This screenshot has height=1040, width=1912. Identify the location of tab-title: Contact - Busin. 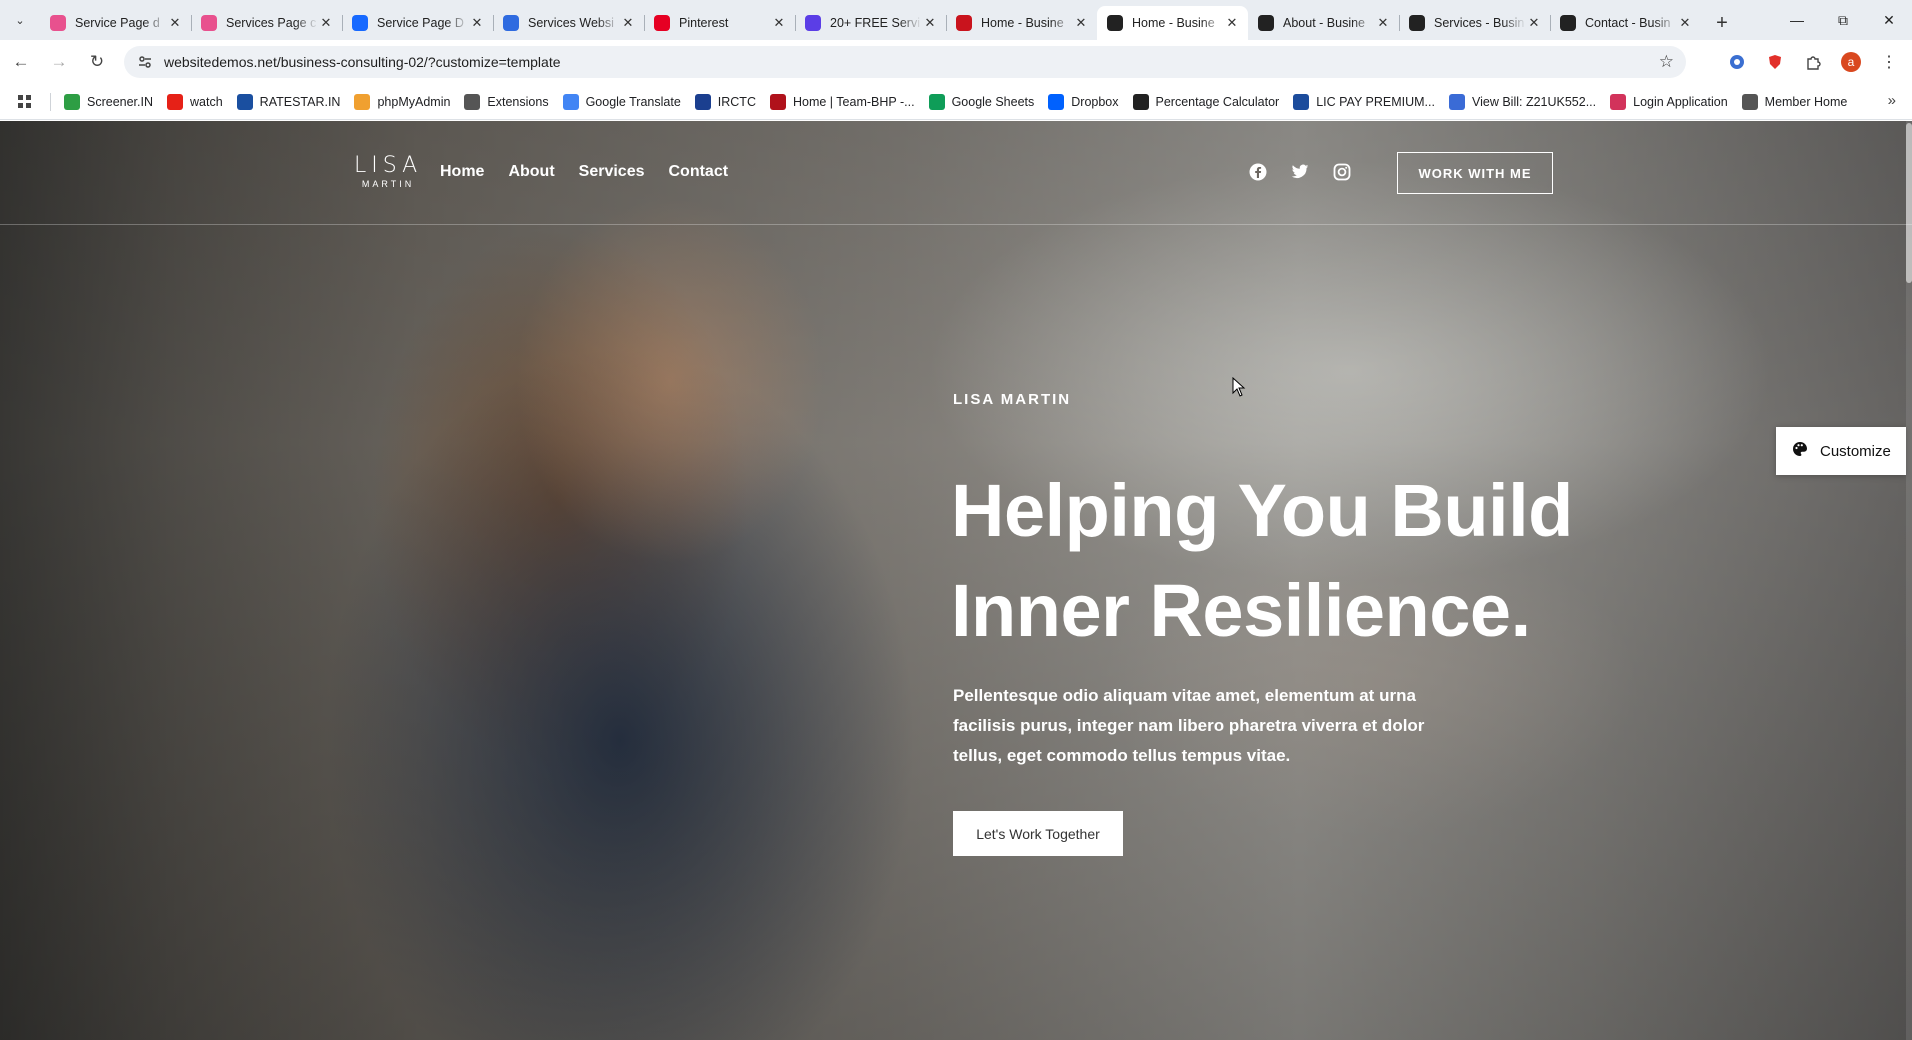
(1628, 23).